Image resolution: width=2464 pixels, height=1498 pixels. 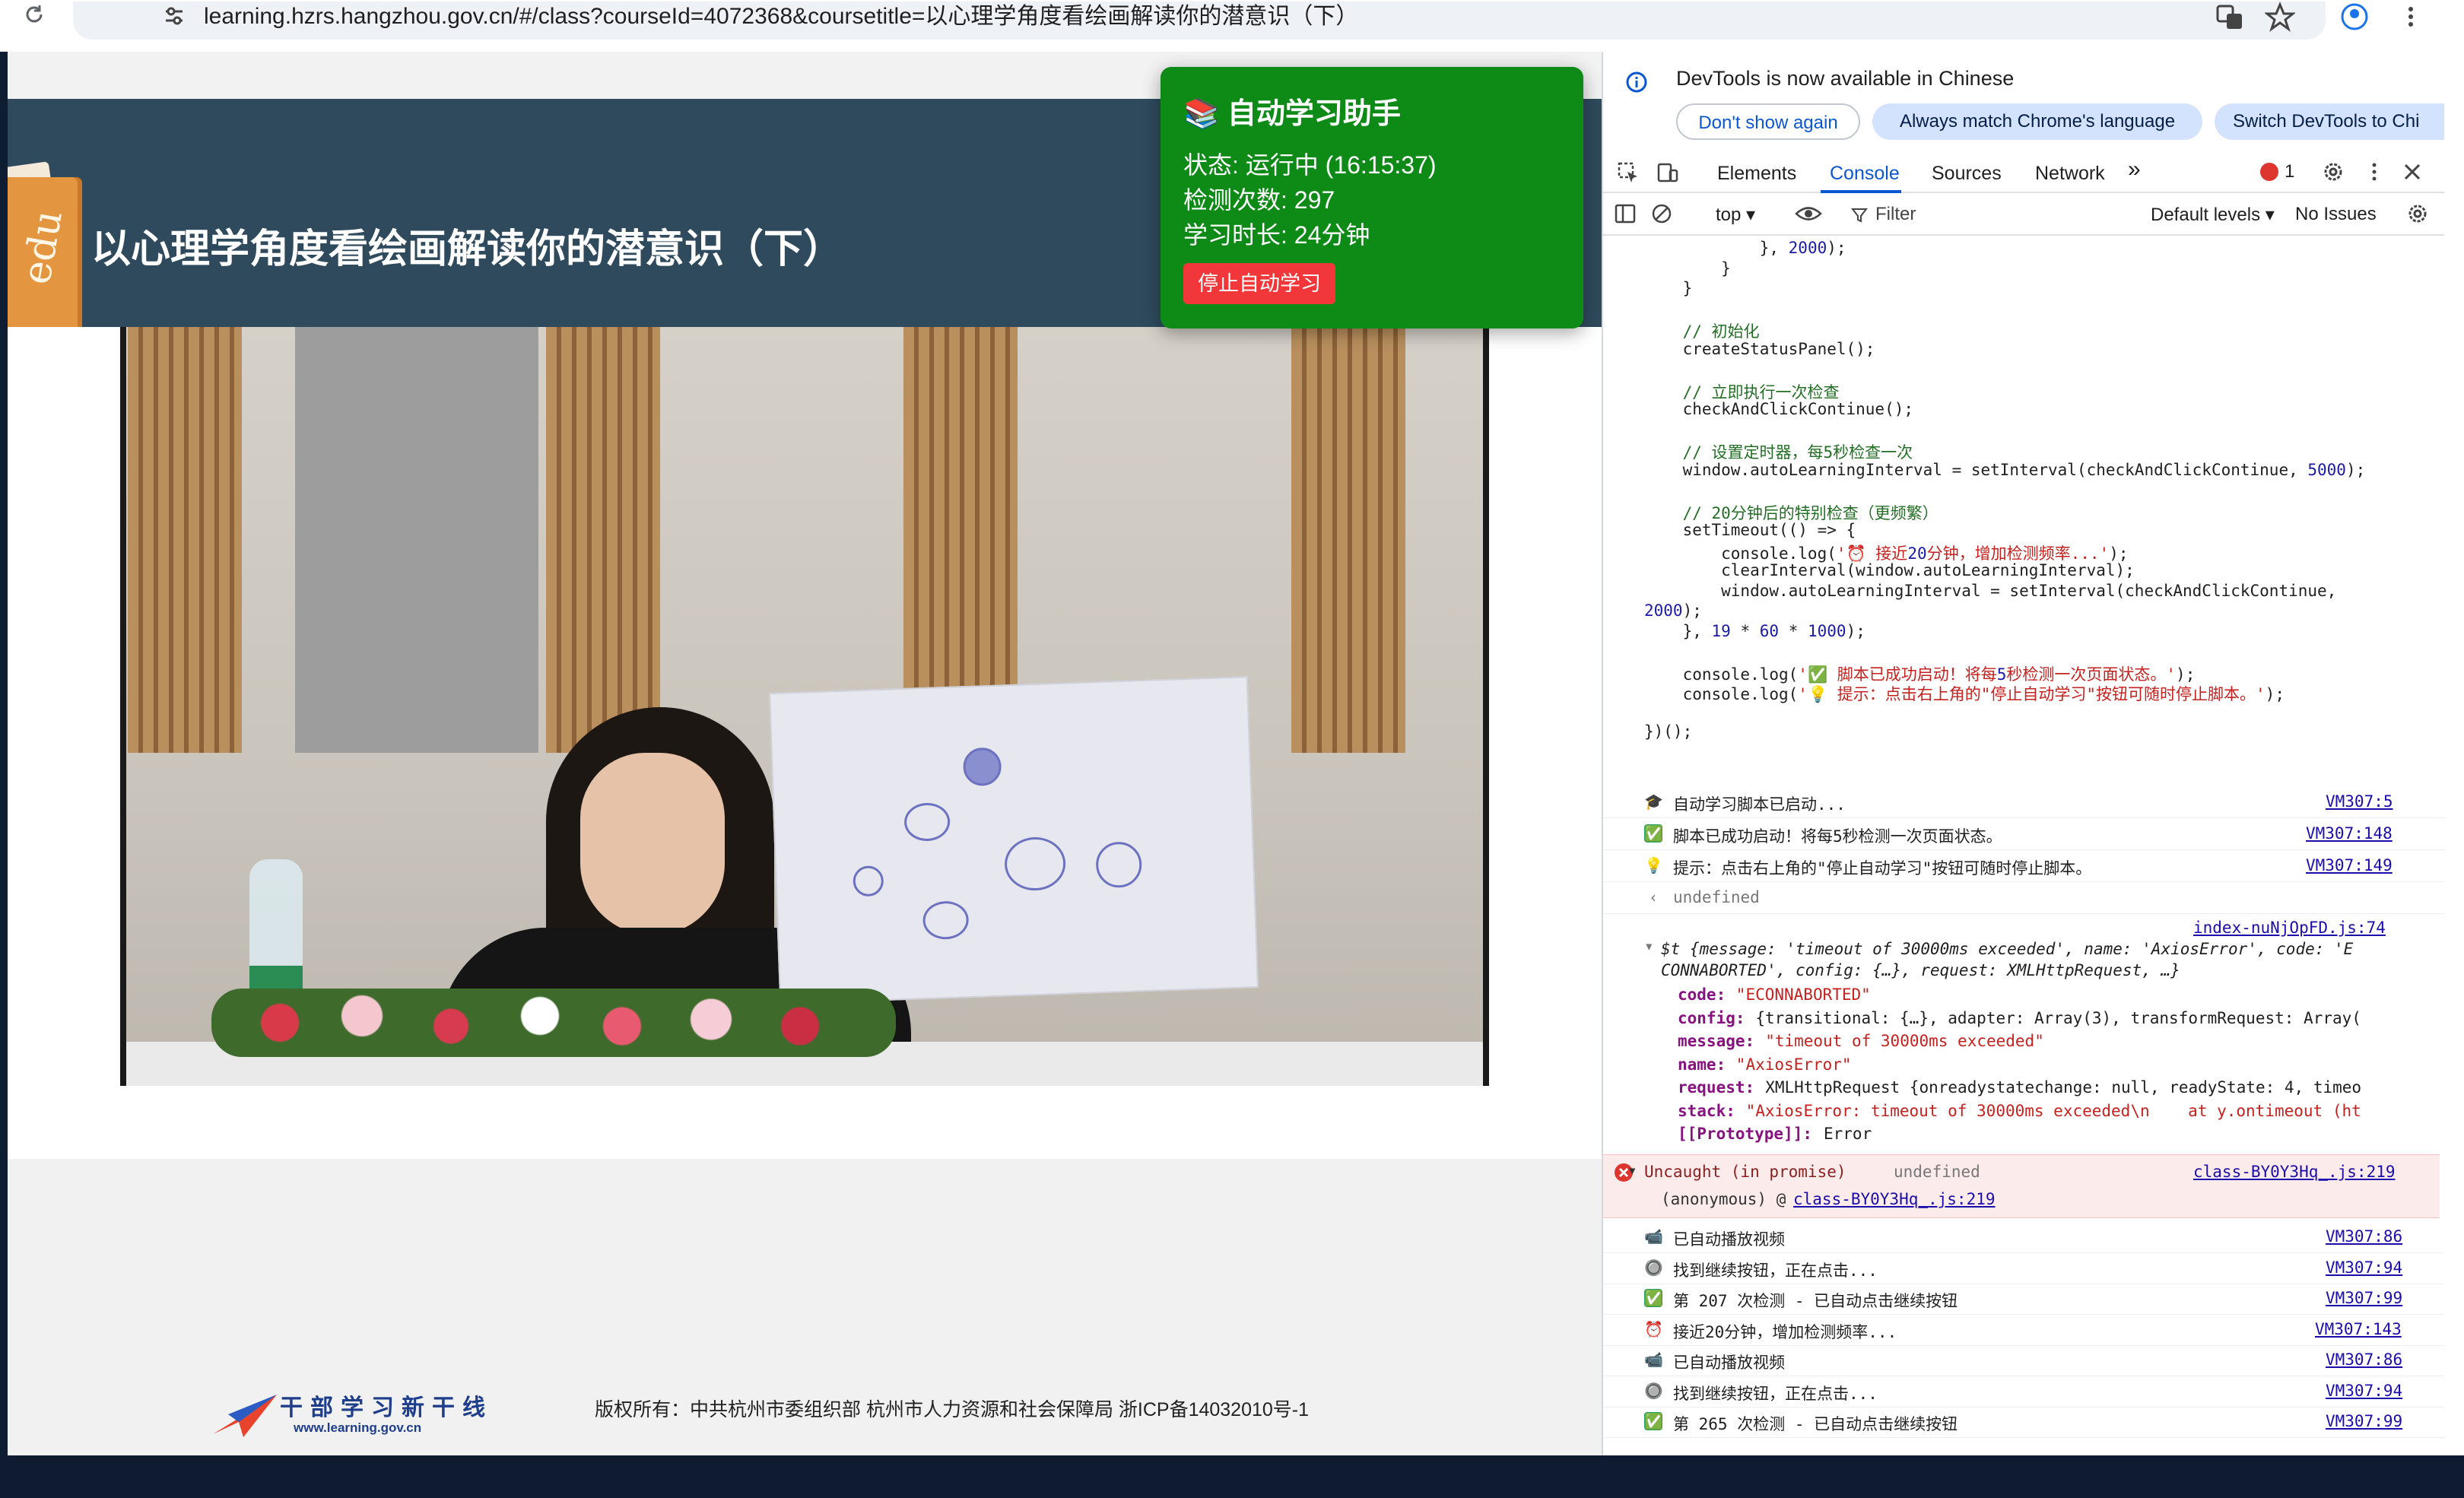 I want to click on footer-logo: 干部学习新干线 www.learning.gov.cn, so click(x=350, y=1415).